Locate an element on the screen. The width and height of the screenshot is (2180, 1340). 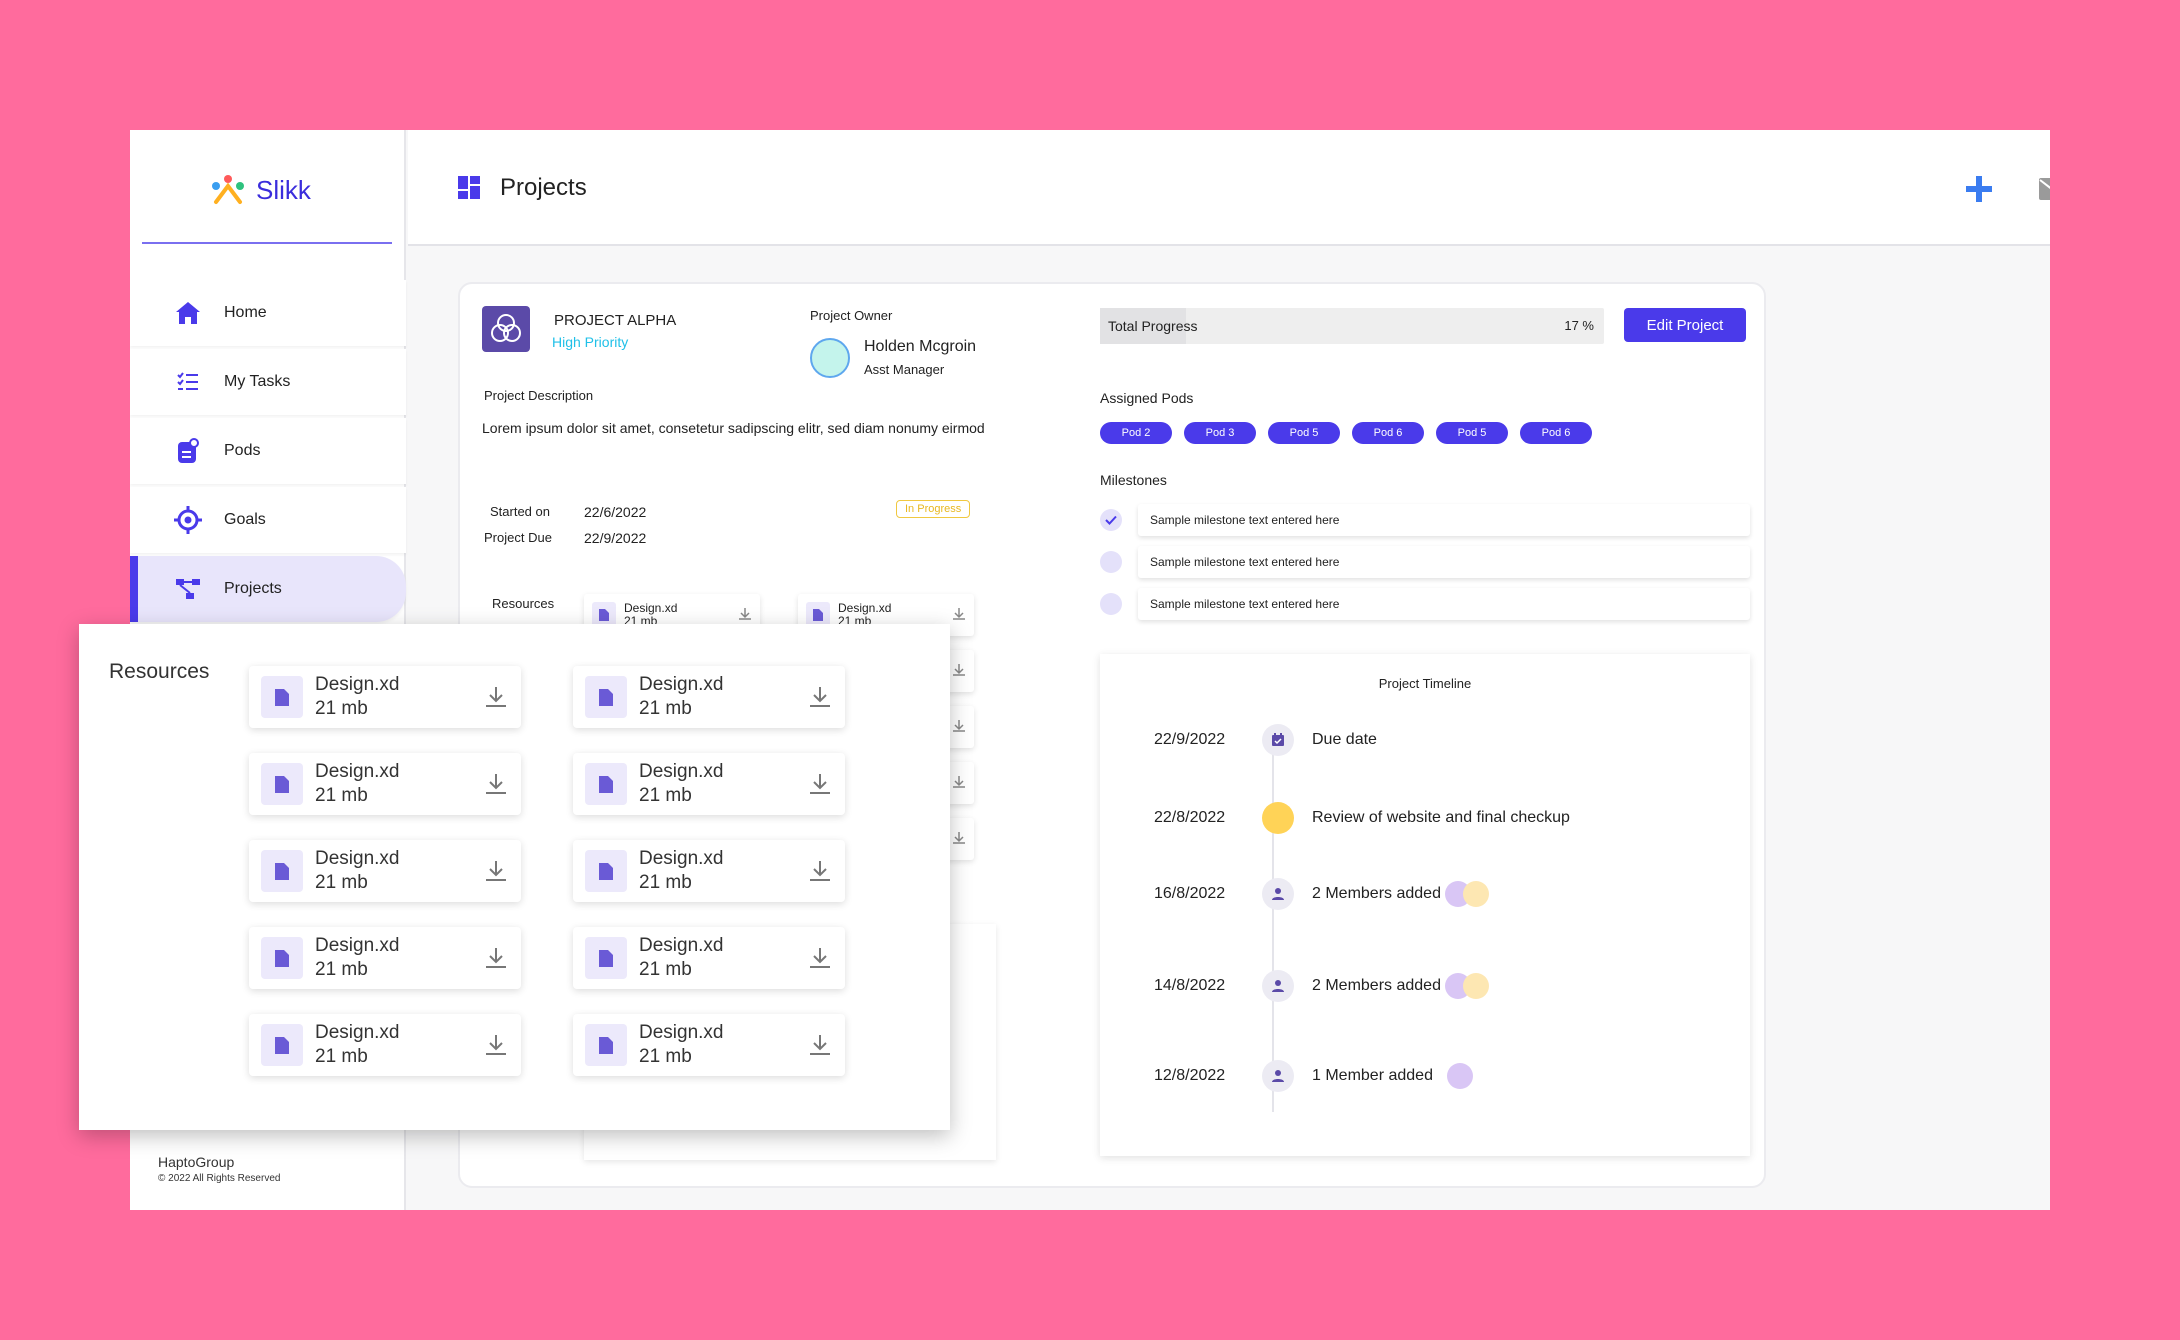
pod-chip: Pod 2 is located at coordinates (1136, 433).